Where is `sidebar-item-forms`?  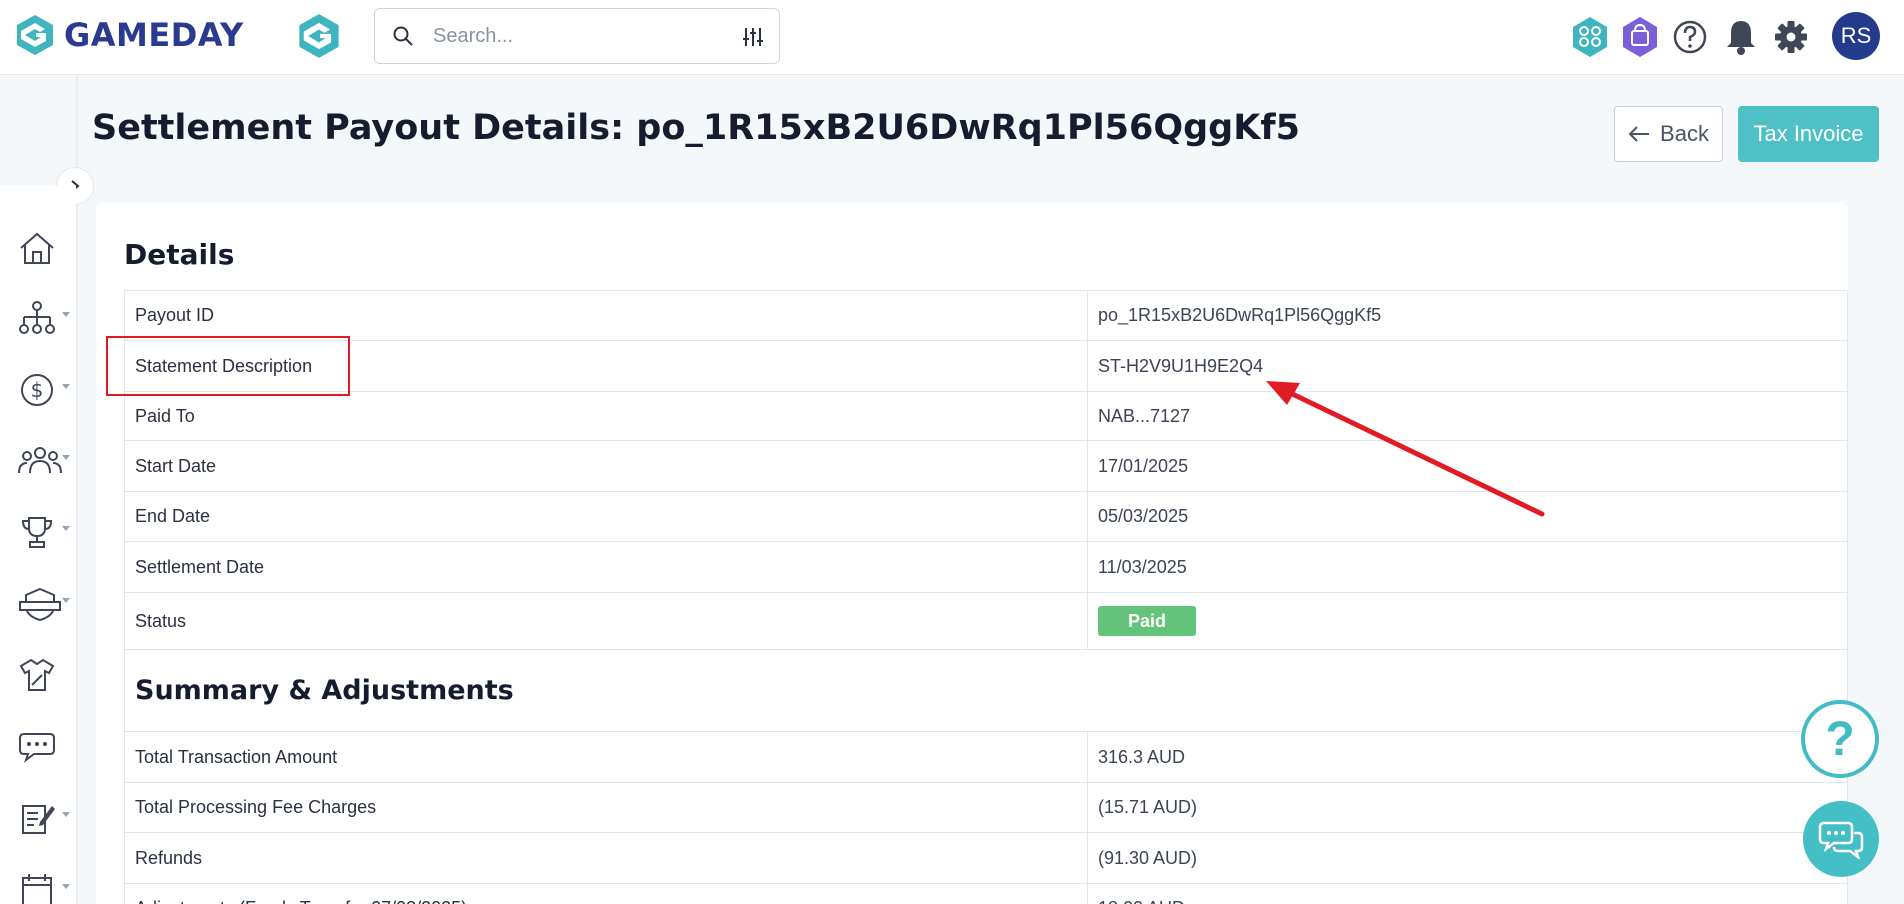 sidebar-item-forms is located at coordinates (44, 818).